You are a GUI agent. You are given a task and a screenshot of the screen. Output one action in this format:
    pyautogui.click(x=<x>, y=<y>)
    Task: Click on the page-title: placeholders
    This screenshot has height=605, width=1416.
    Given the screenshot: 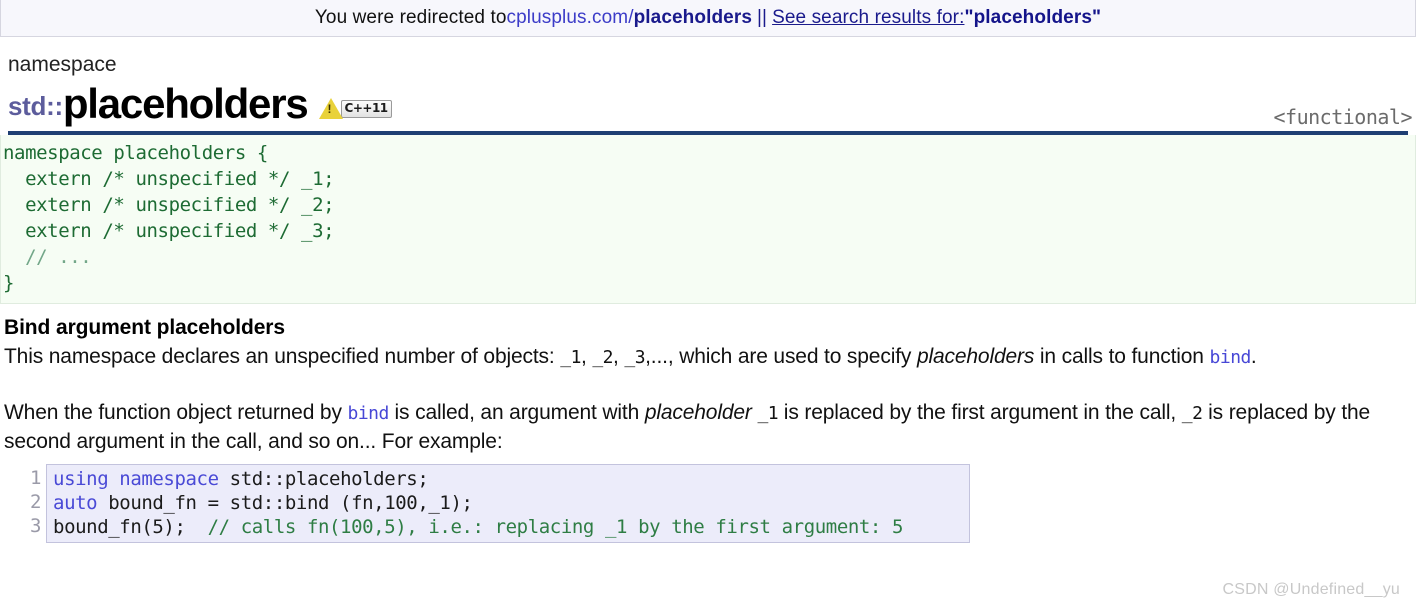 What is the action you would take?
    pyautogui.click(x=185, y=103)
    